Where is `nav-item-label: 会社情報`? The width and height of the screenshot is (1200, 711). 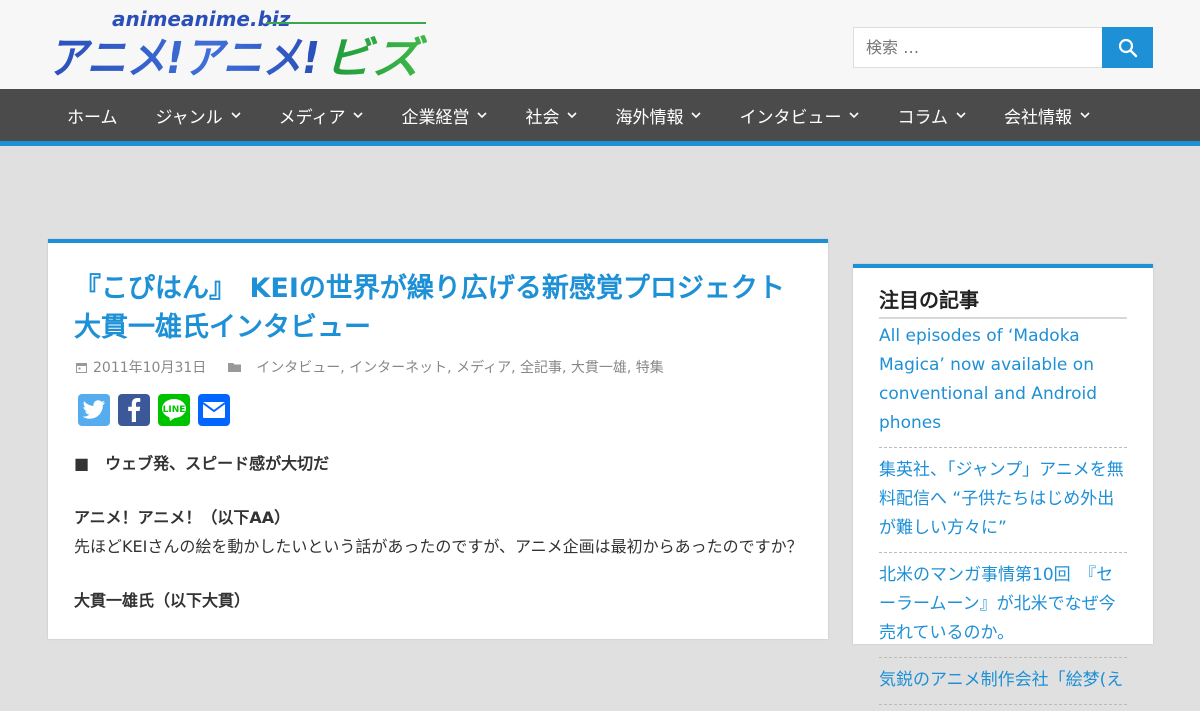
nav-item-label: 会社情報 is located at coordinates (1037, 117).